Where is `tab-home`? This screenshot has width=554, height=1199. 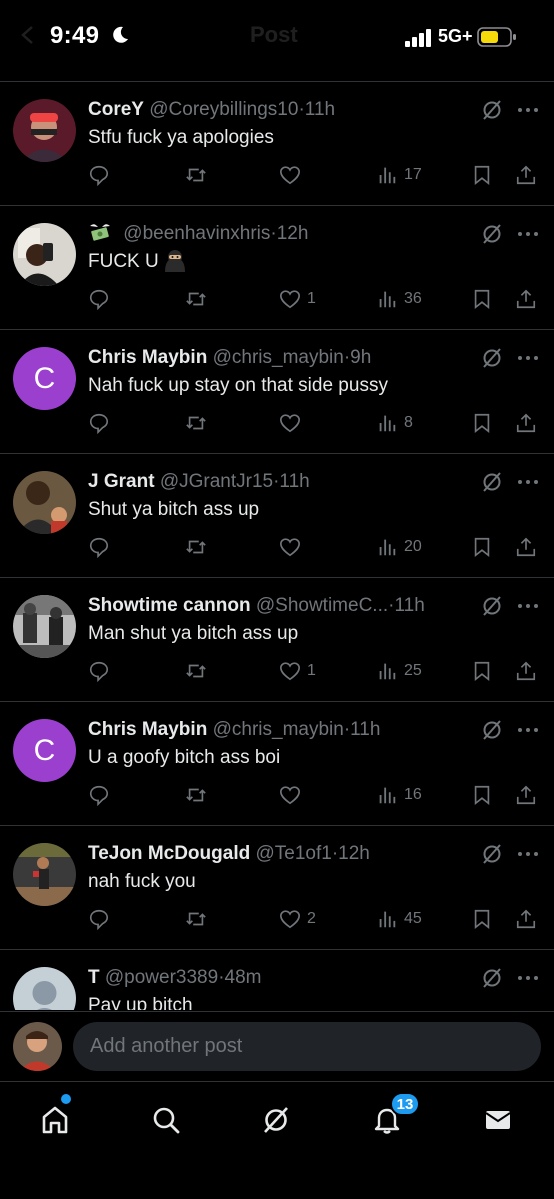
tab-home is located at coordinates (55, 1120).